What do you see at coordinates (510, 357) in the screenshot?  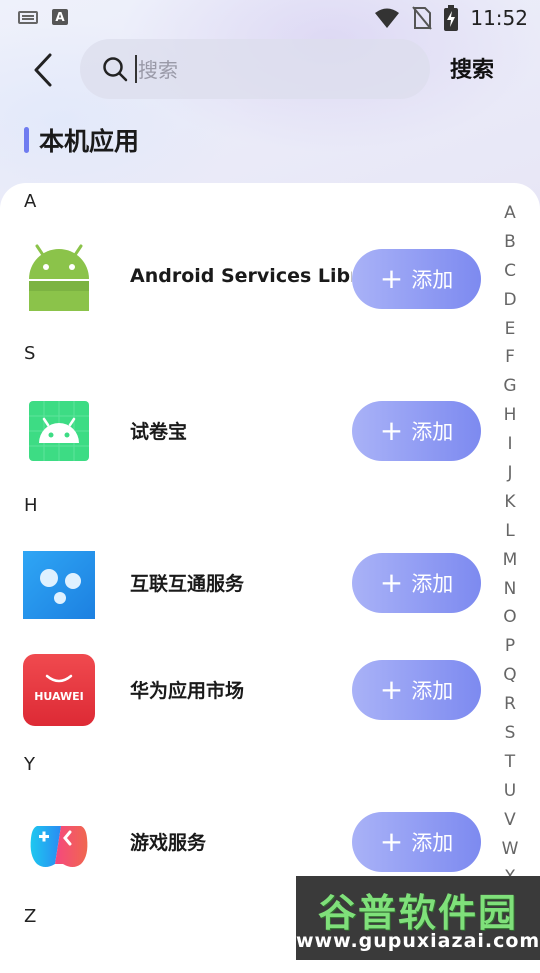 I see `index-letter-f: F` at bounding box center [510, 357].